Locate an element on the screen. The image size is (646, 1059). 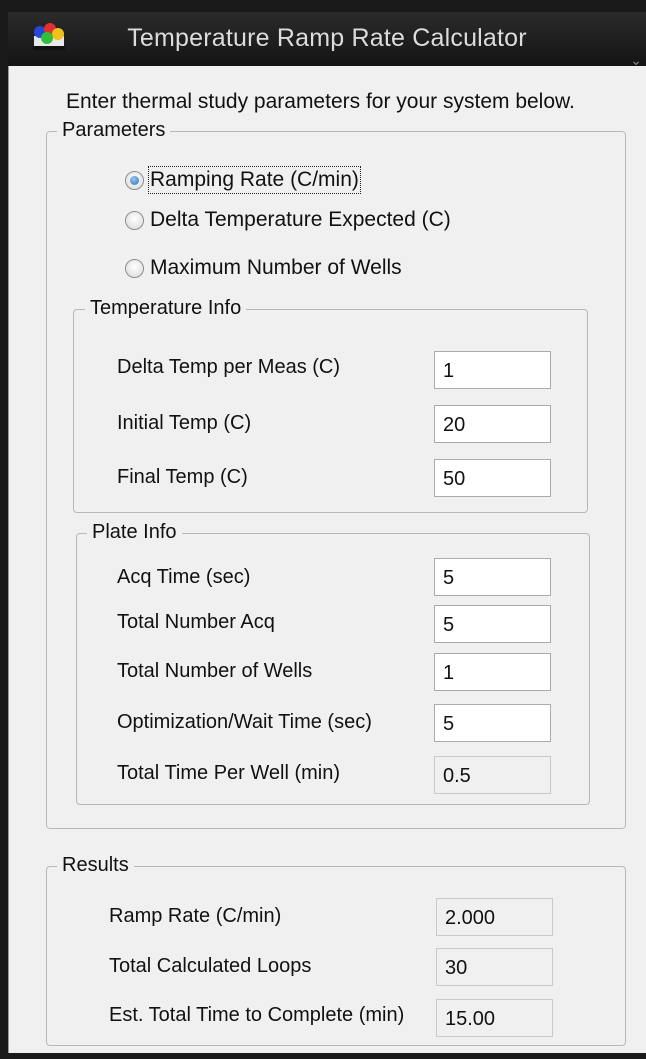
parameters-legend: Parameters is located at coordinates (114, 130).